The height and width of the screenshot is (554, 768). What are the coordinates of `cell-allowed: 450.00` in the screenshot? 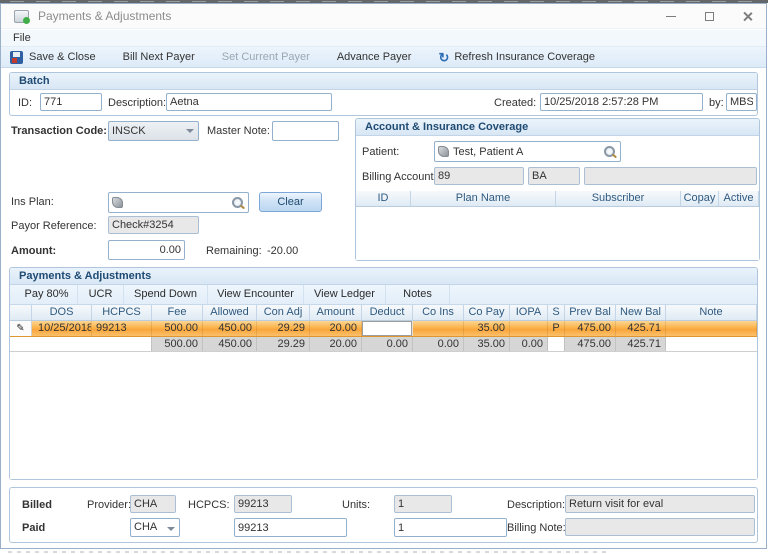 It's located at (230, 328).